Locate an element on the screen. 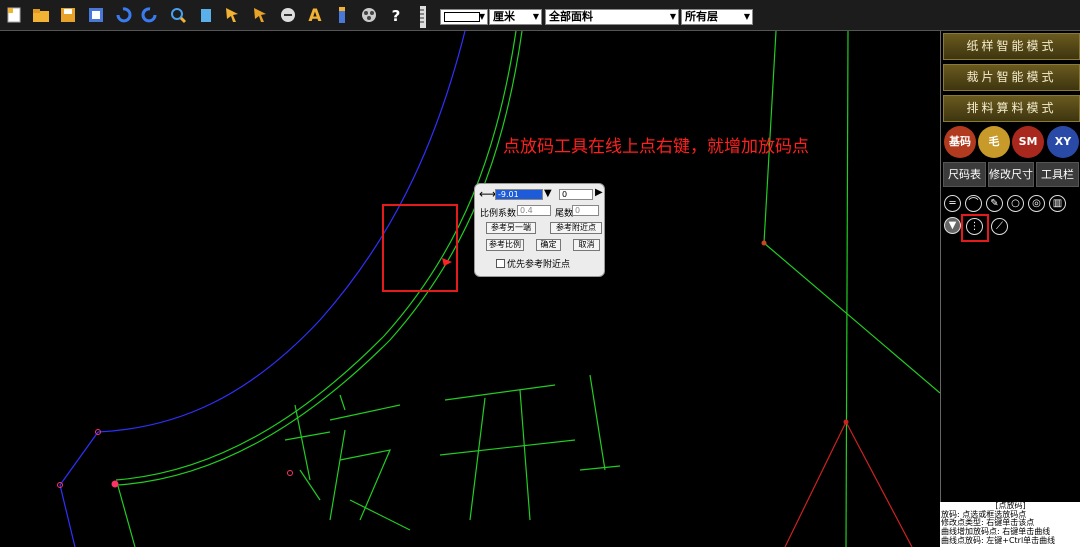 This screenshot has height=547, width=1080. line-style-select: ▼ is located at coordinates (464, 17).